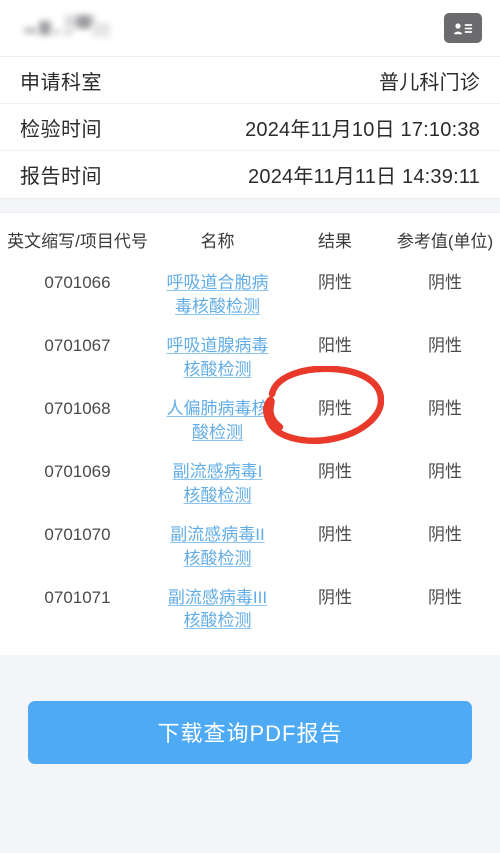  Describe the element at coordinates (362, 129) in the screenshot. I see `info-value: 2024年11月10日 17:10:38` at that location.